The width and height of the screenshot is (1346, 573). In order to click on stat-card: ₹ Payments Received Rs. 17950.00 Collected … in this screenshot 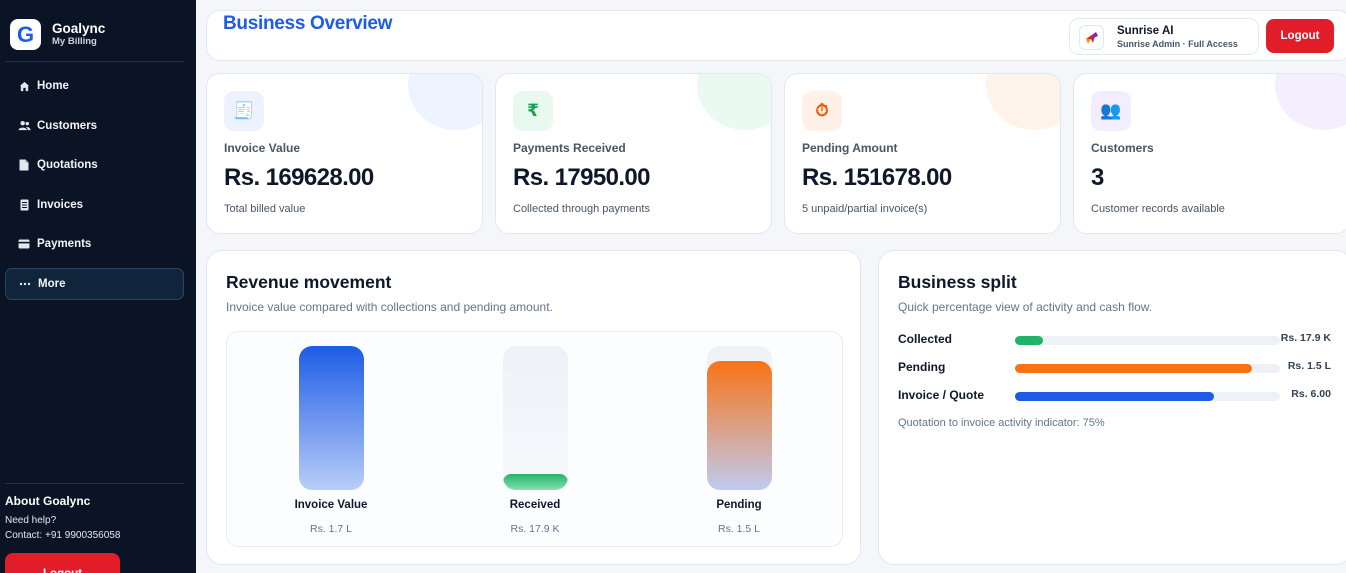, I will do `click(633, 153)`.